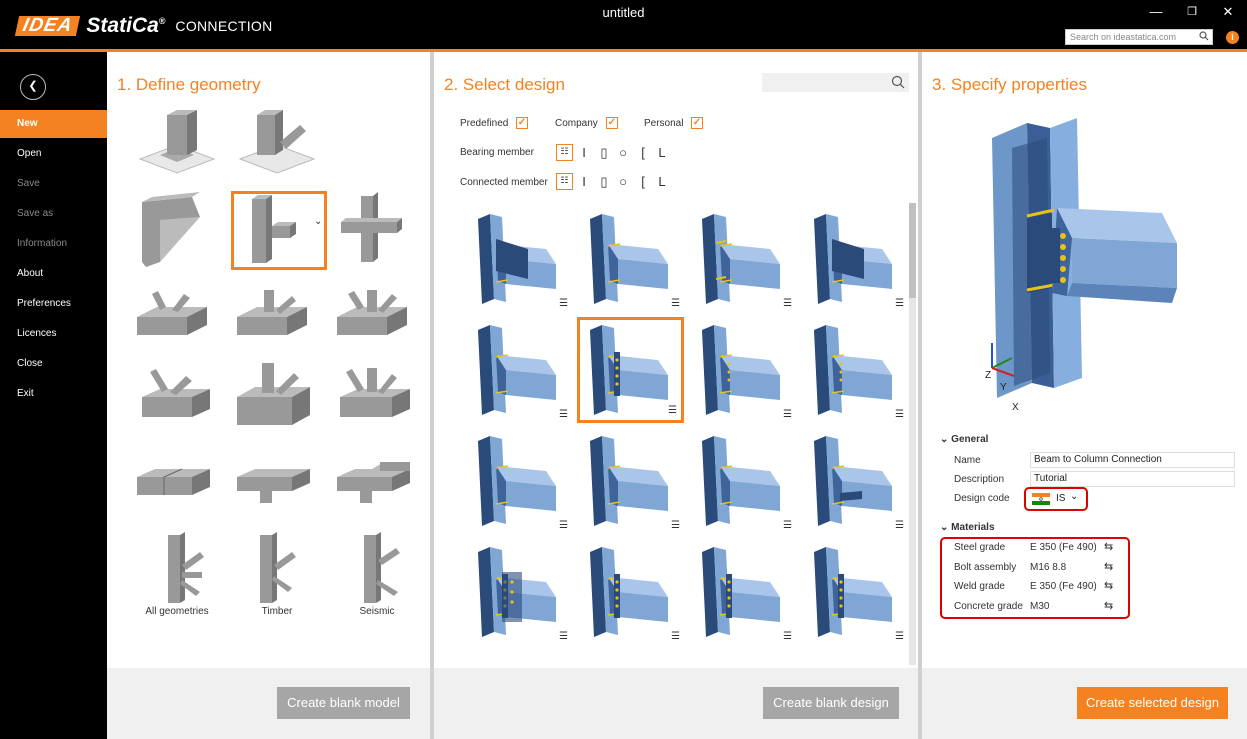 The width and height of the screenshot is (1247, 739). Describe the element at coordinates (377, 397) in the screenshot. I see `geometry-chord-x` at that location.